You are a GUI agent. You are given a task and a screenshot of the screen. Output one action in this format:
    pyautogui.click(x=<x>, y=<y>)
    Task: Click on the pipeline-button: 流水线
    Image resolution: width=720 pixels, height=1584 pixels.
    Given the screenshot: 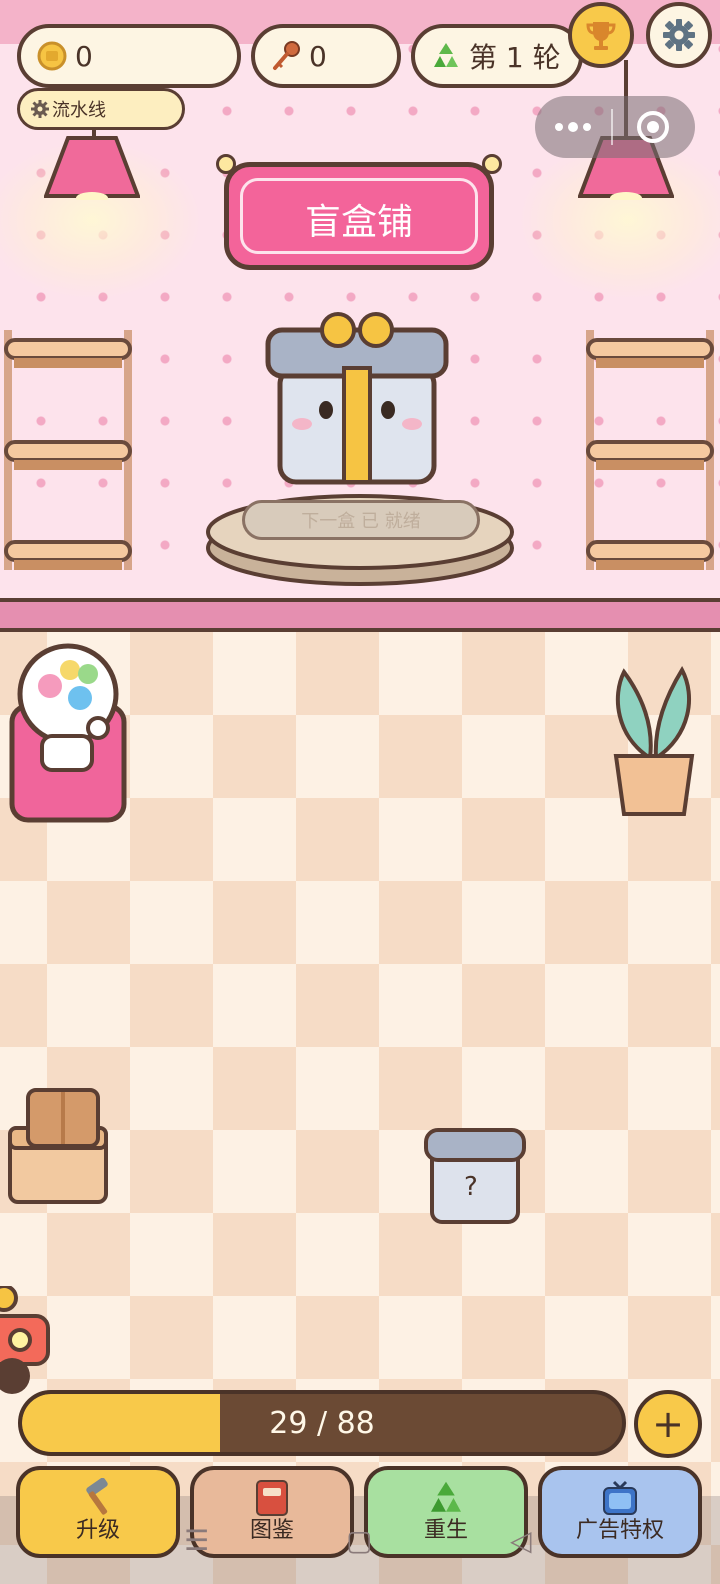 What is the action you would take?
    pyautogui.click(x=101, y=109)
    